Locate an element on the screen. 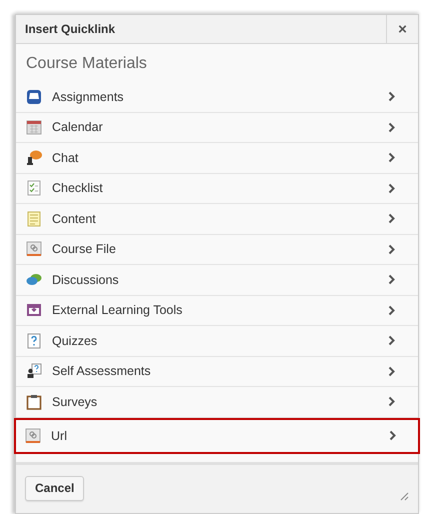  list-item: Course File is located at coordinates (217, 249).